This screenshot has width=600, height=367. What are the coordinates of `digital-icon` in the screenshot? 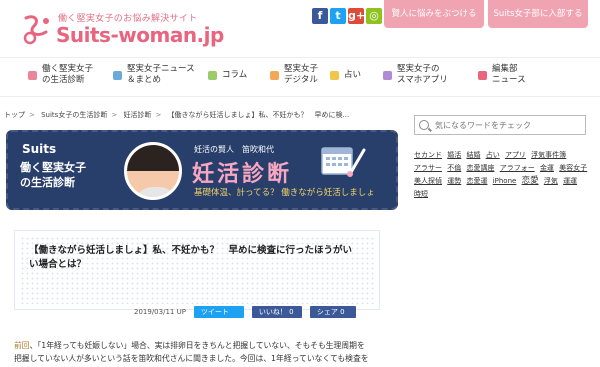 It's located at (274, 75).